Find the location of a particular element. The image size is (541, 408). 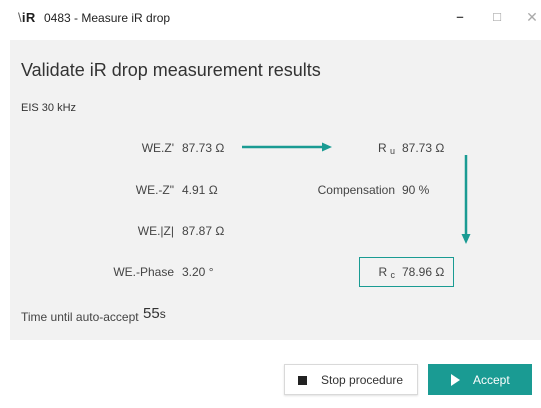

countdown-unit: s is located at coordinates (162, 314).